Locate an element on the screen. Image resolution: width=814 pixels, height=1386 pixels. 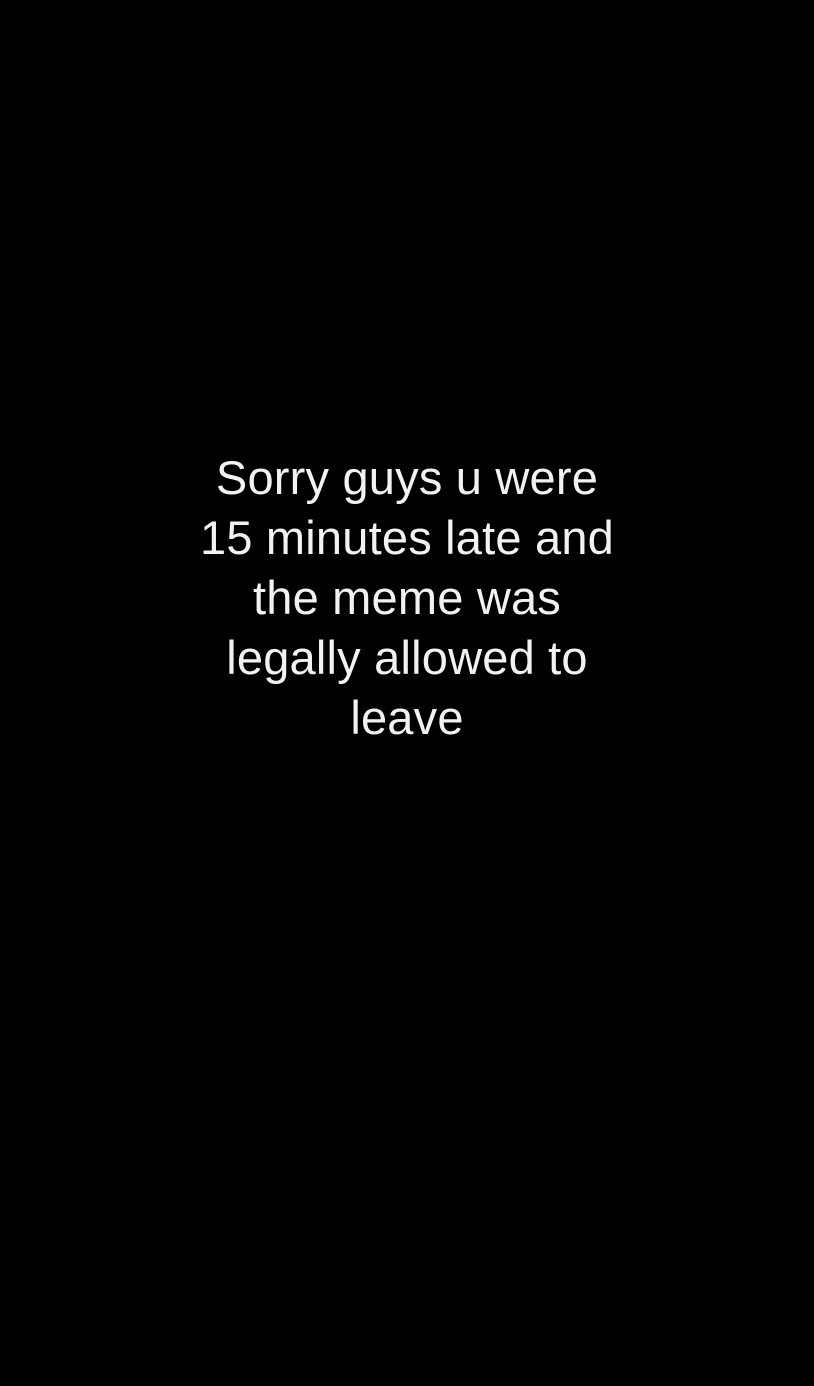
caption-line-5: leave is located at coordinates (407, 717).